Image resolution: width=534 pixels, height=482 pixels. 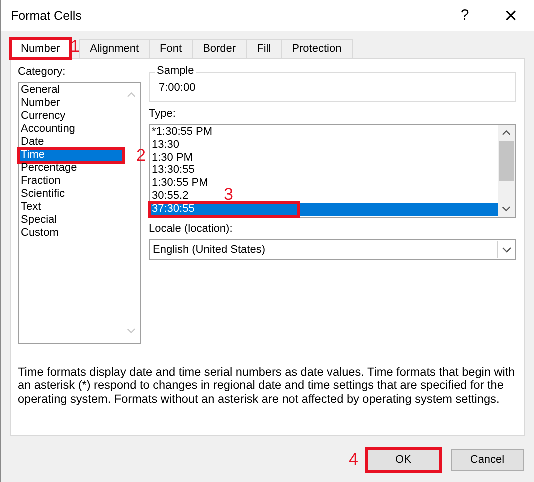 I want to click on category-item: Number, so click(x=40, y=103).